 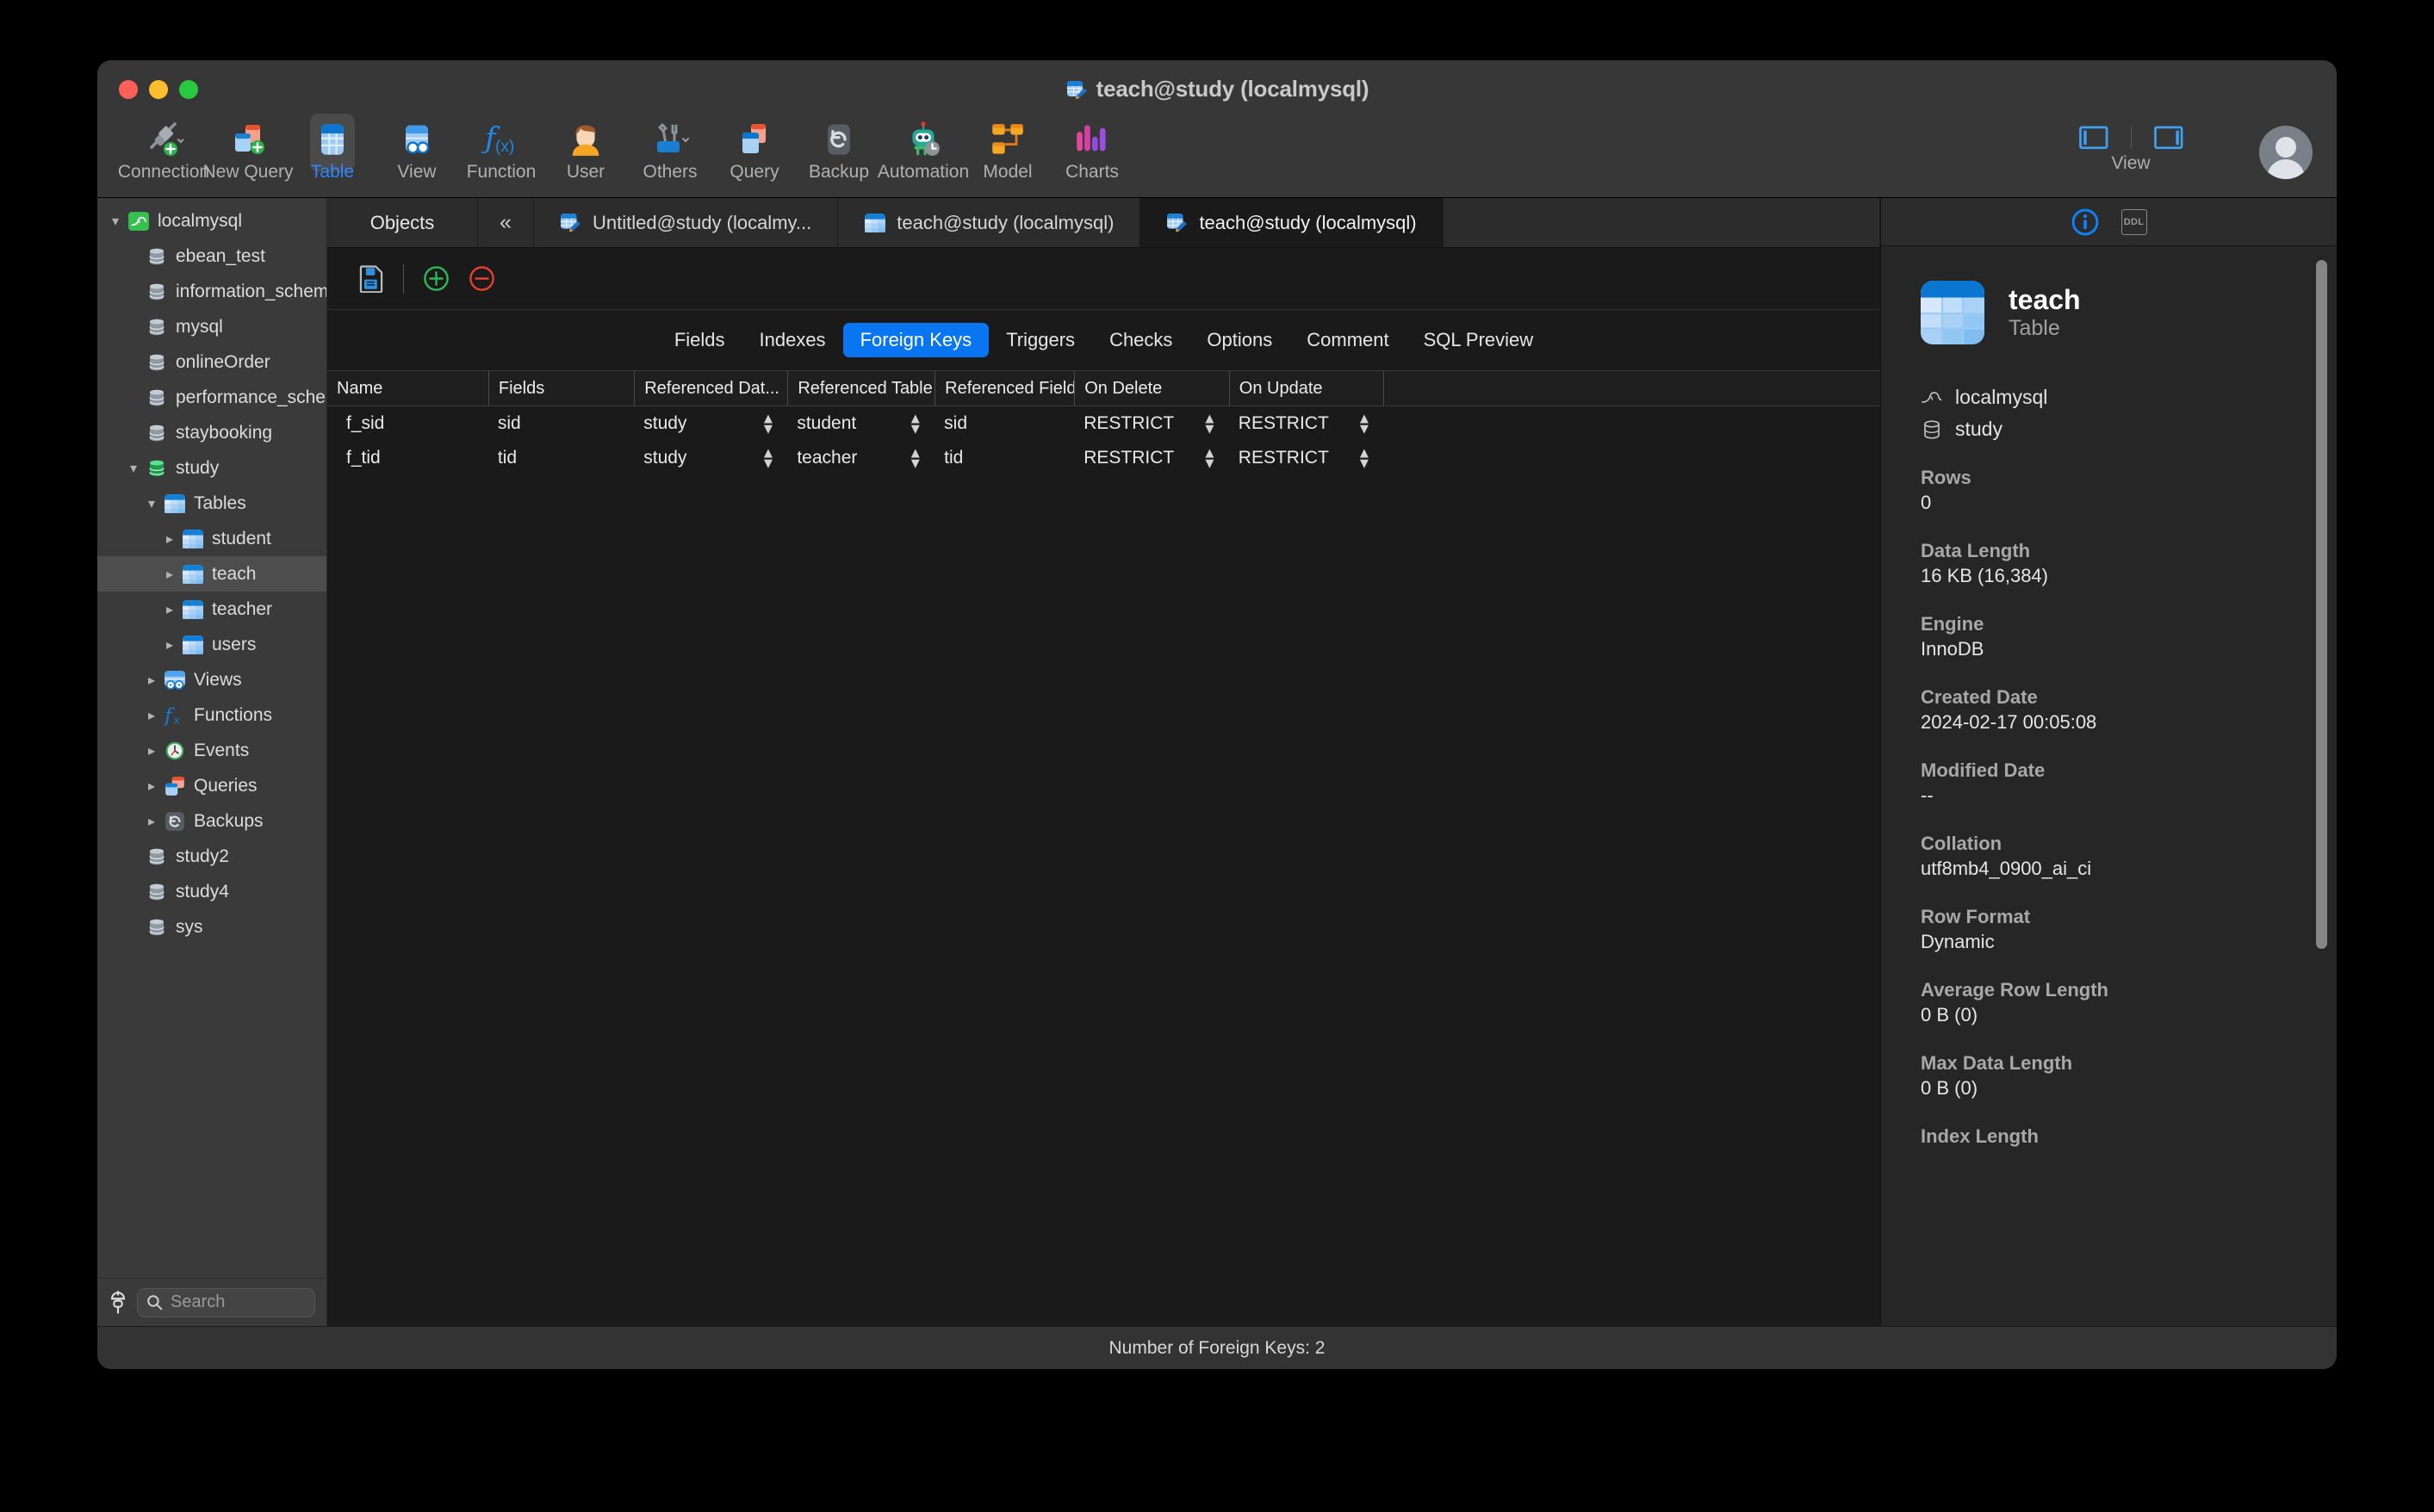 I want to click on tree-item-localmysql: ▾ localmysql, so click(x=211, y=221).